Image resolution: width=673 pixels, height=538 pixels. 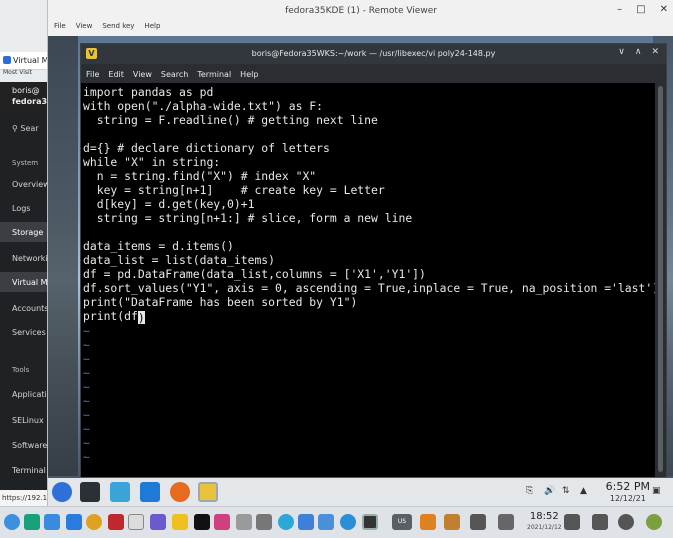 I want to click on chrome-icon, so click(x=94, y=522).